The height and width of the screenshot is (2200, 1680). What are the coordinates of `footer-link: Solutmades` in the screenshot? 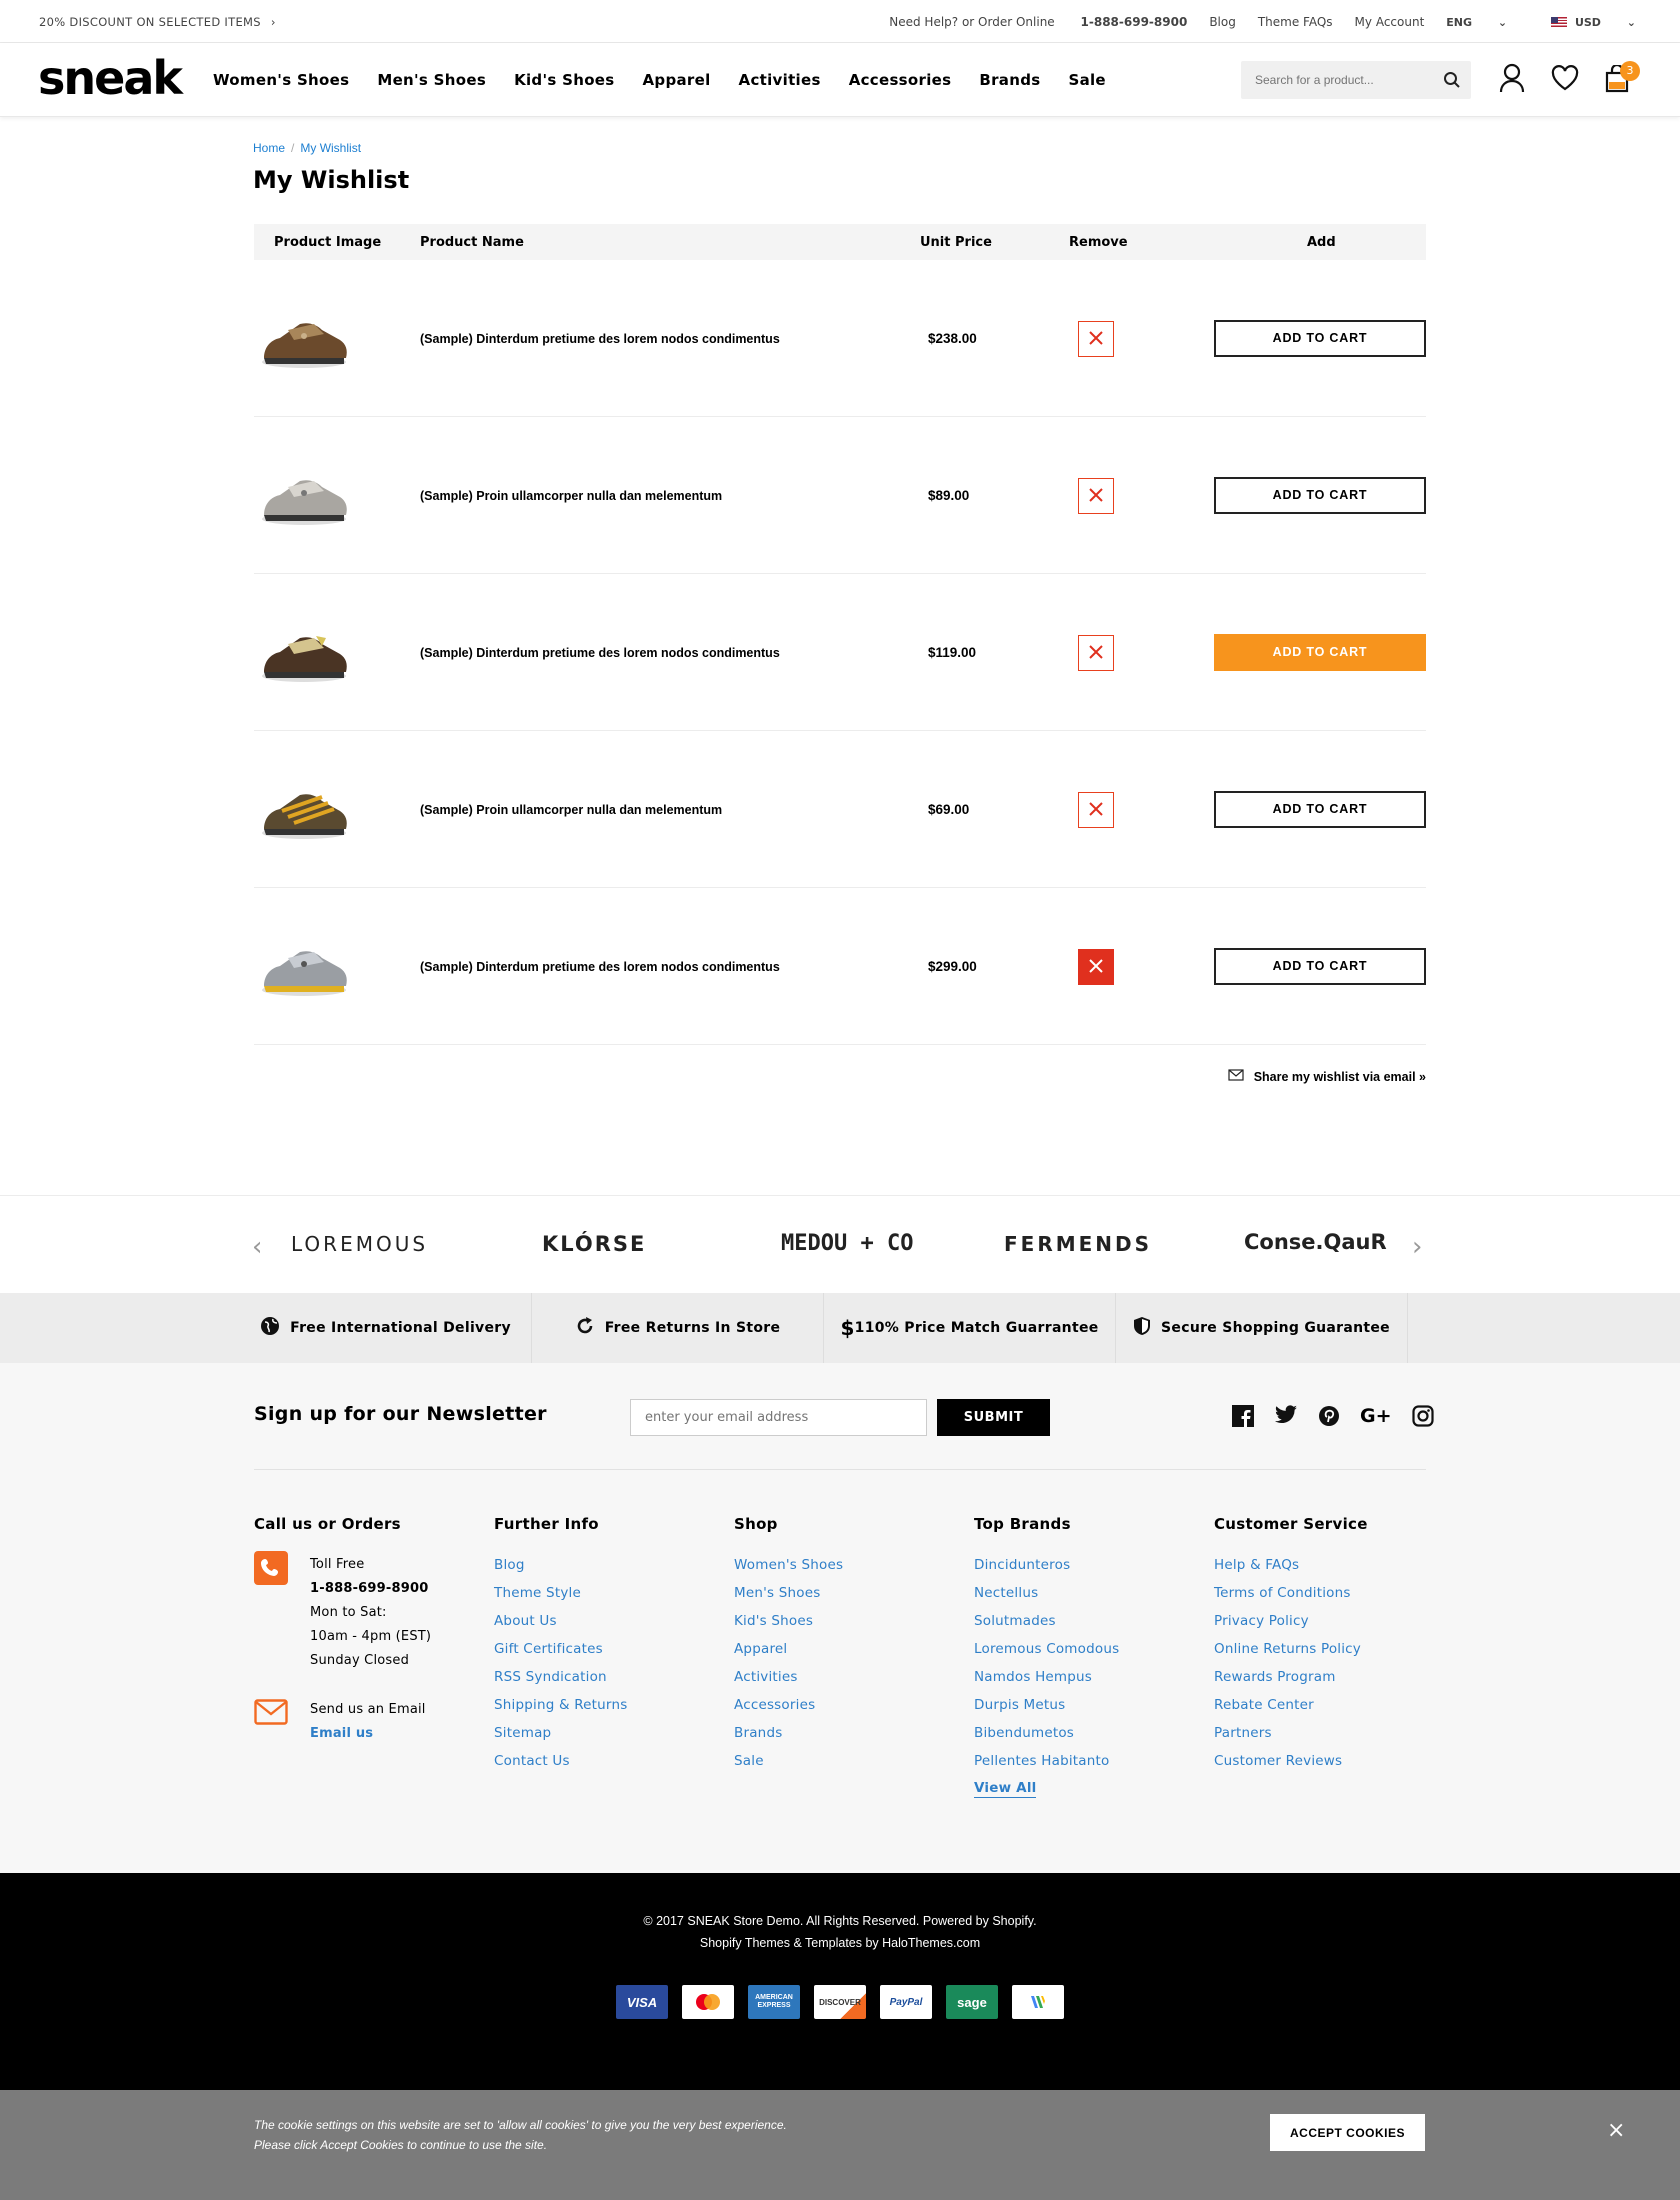 It's located at (1046, 1621).